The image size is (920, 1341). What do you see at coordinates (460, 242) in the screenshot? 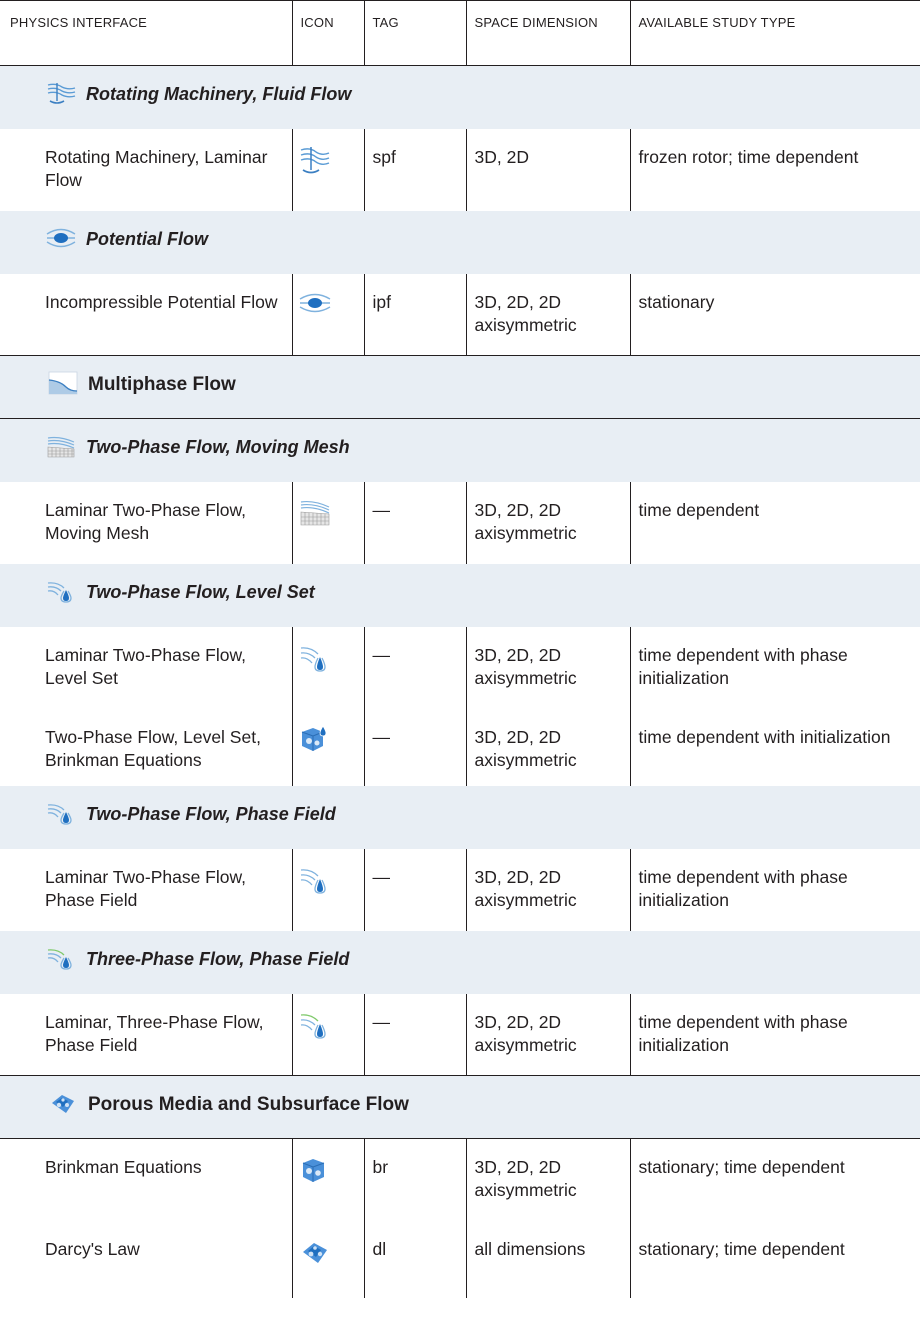
I see `section-header-potential-flow: Potential Flow` at bounding box center [460, 242].